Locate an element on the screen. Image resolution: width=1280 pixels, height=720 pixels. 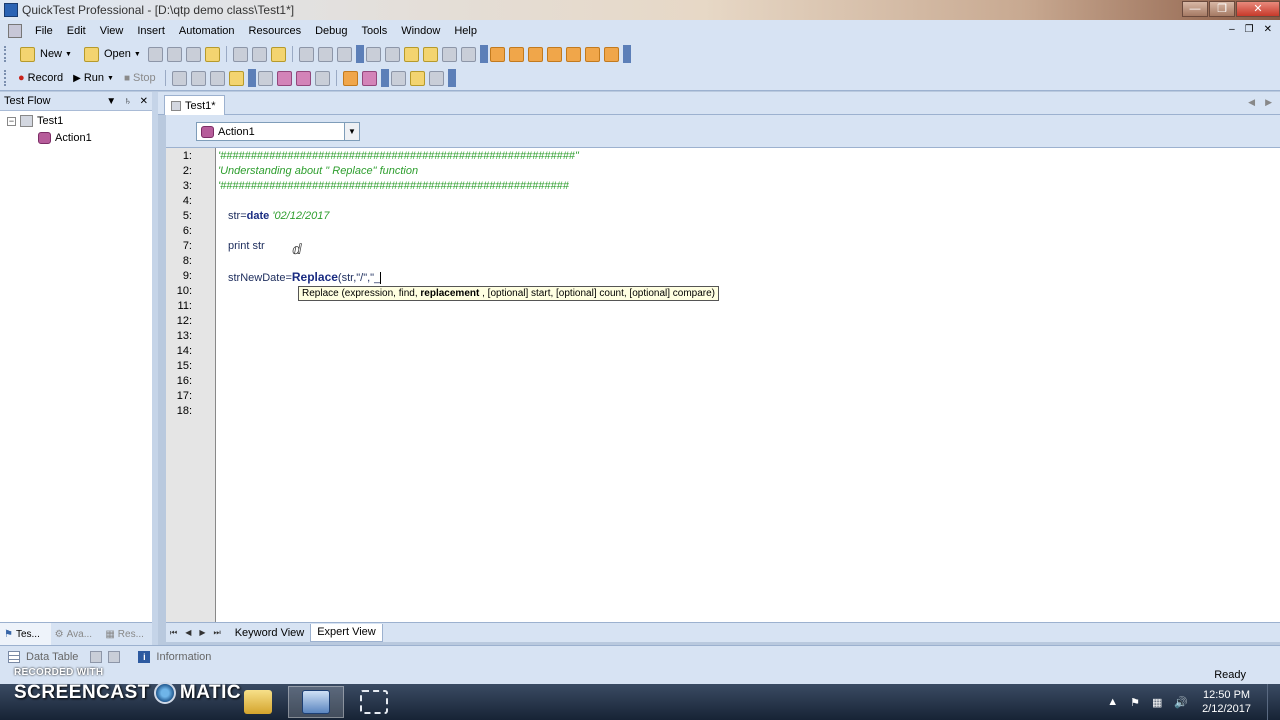
menu-resources: Resources is located at coordinates (275, 31).